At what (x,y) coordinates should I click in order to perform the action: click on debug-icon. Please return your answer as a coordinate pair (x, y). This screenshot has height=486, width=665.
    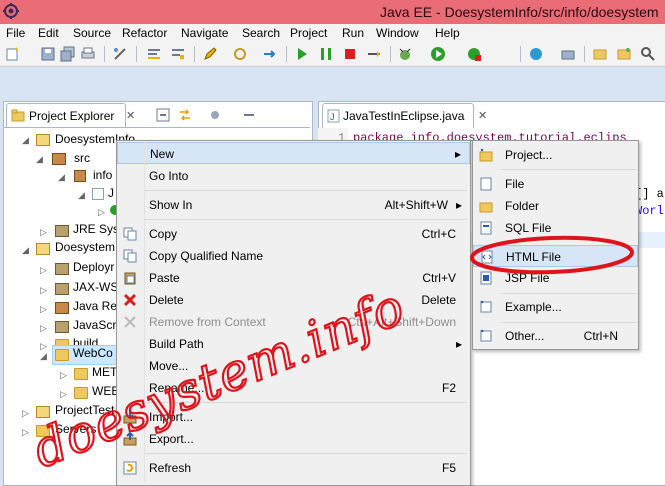
    Looking at the image, I should click on (405, 54).